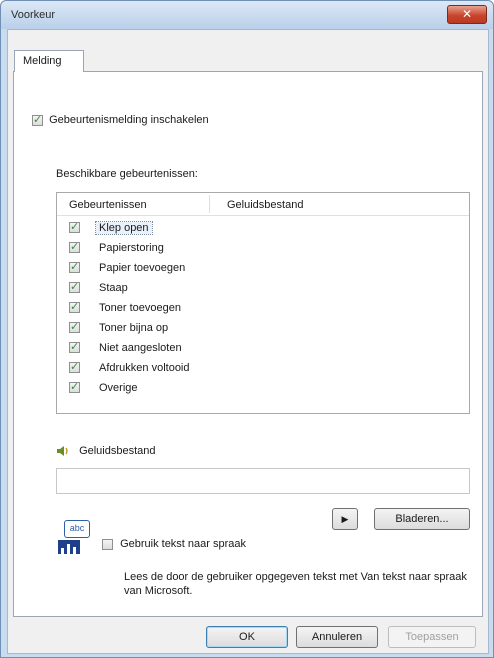 The width and height of the screenshot is (494, 658). I want to click on tab-melding: Melding, so click(49, 61).